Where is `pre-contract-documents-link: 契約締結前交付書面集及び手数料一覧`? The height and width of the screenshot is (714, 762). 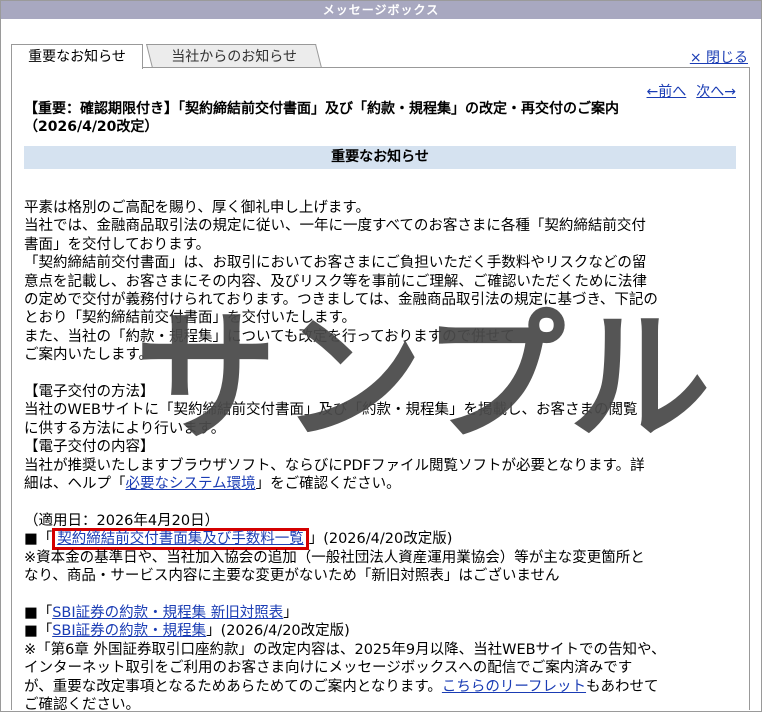
pre-contract-documents-link: 契約締結前交付書面集及び手数料一覧 is located at coordinates (180, 539).